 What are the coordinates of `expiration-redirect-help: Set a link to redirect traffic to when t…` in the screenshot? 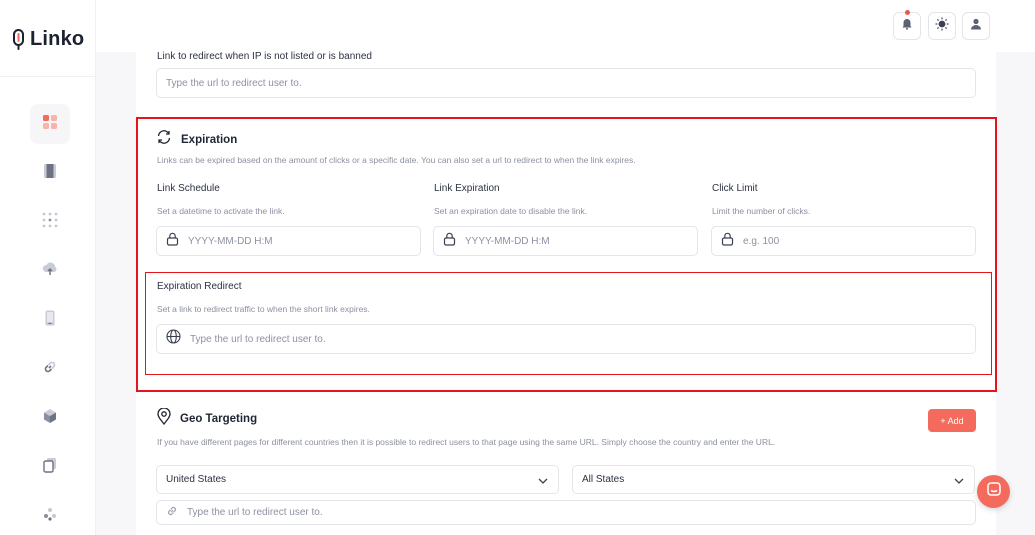 It's located at (263, 309).